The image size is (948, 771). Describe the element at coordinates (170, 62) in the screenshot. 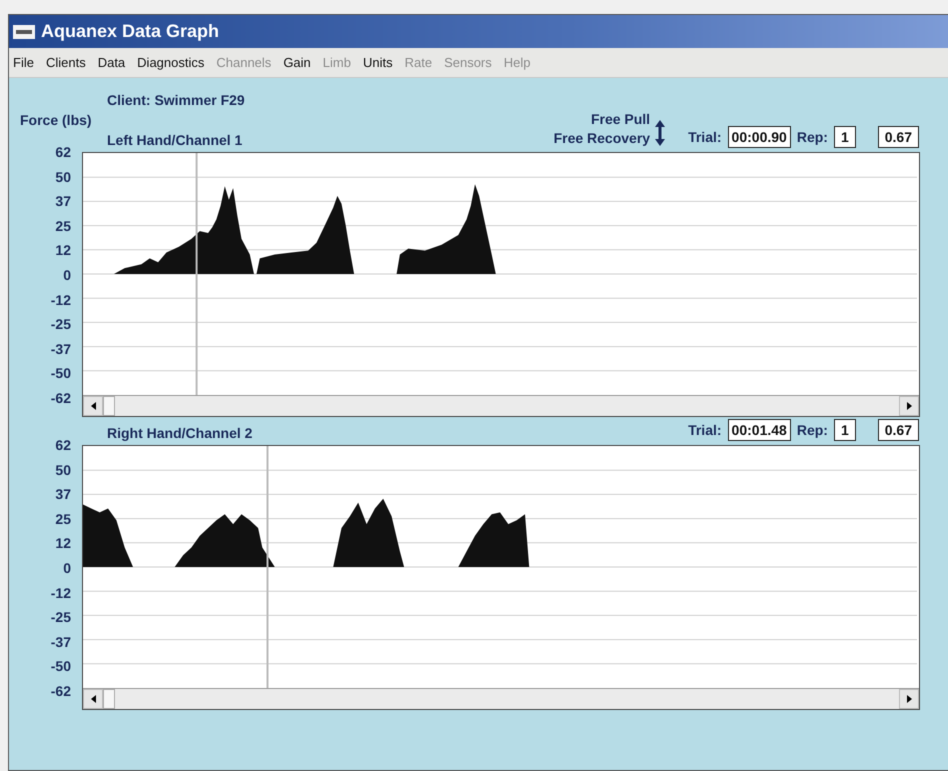

I see `menu-item: Diagnostics` at that location.